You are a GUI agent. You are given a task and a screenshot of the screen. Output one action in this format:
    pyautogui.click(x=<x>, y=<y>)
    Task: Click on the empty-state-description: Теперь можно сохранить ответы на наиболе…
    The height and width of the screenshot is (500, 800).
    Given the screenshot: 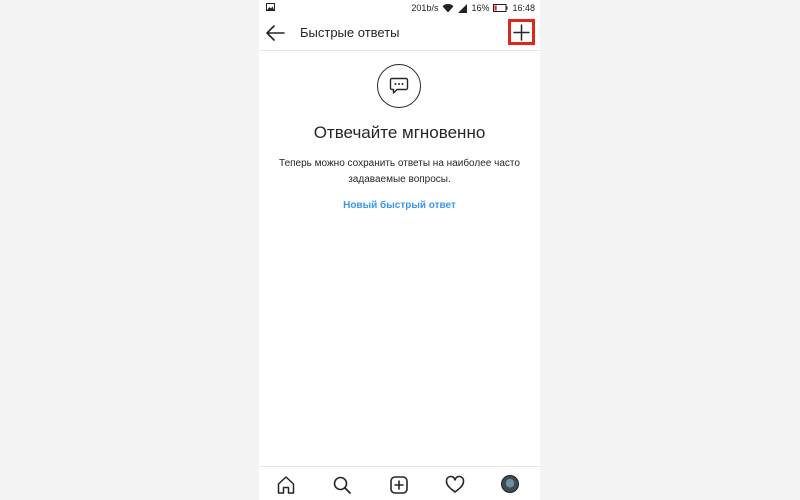 What is the action you would take?
    pyautogui.click(x=399, y=171)
    